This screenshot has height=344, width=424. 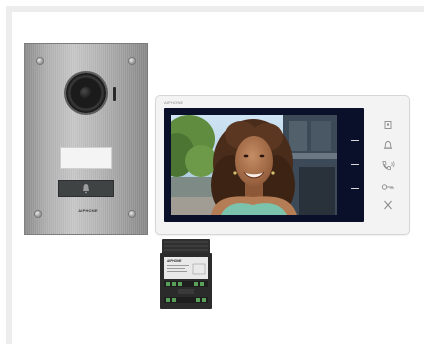 I want to click on camera-icon, so click(x=86, y=93).